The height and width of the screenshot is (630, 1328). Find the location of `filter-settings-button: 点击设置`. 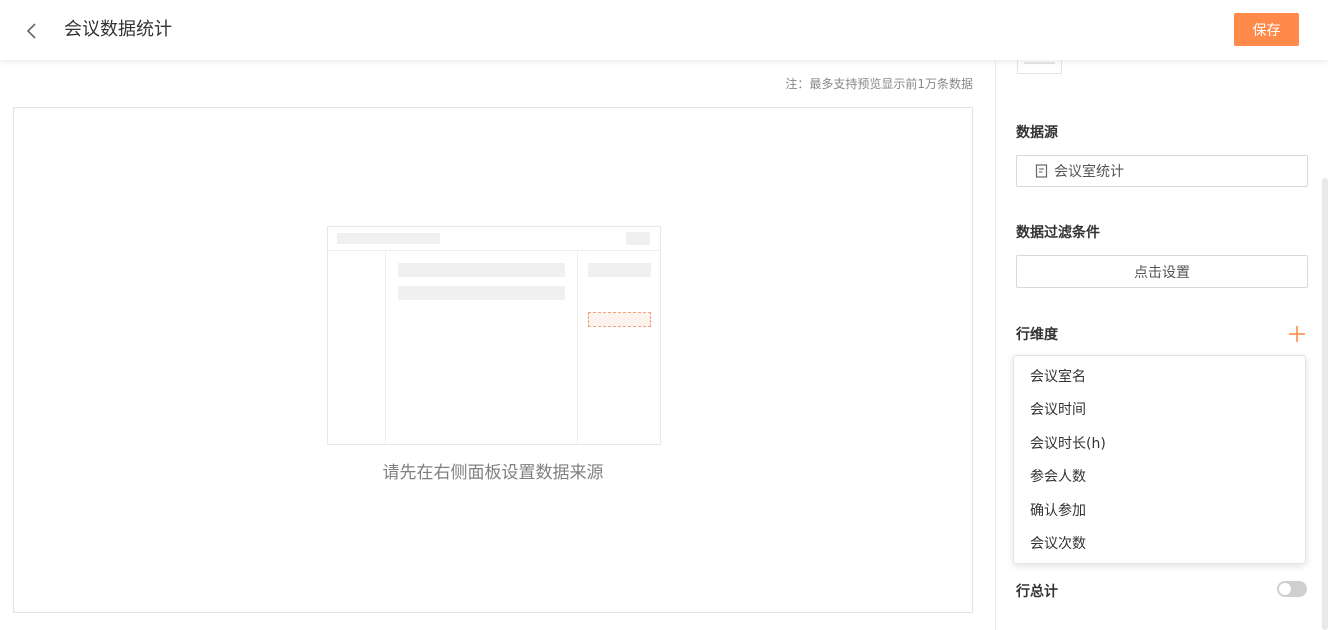

filter-settings-button: 点击设置 is located at coordinates (1162, 271).